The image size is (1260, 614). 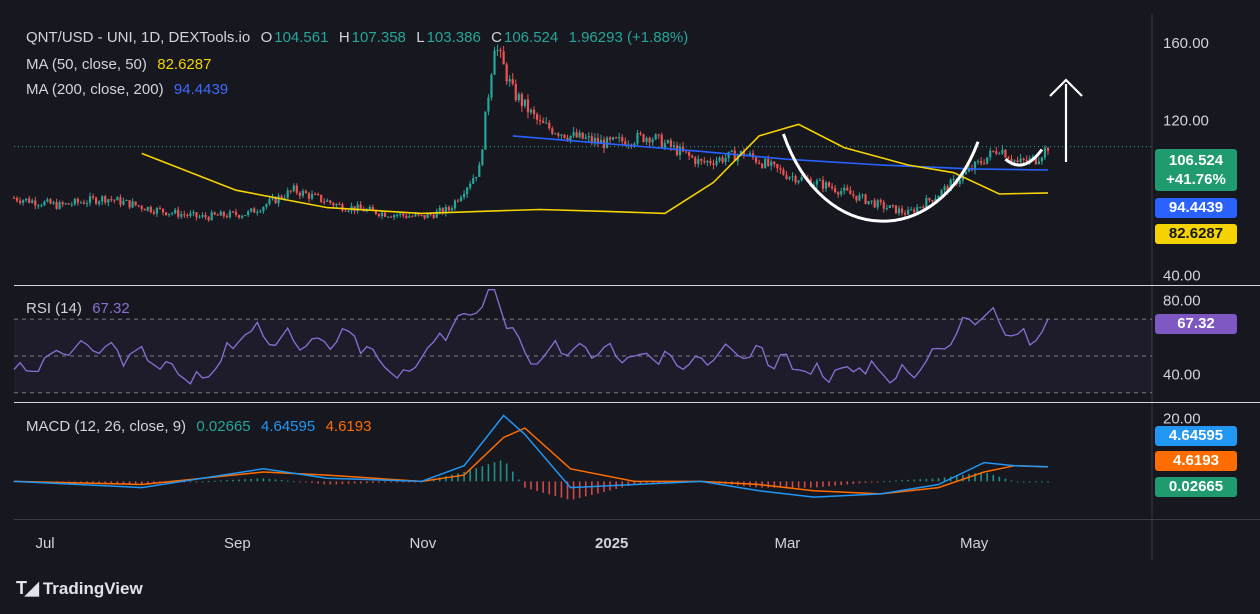 I want to click on macd-tag: 4.64595, so click(x=1196, y=436).